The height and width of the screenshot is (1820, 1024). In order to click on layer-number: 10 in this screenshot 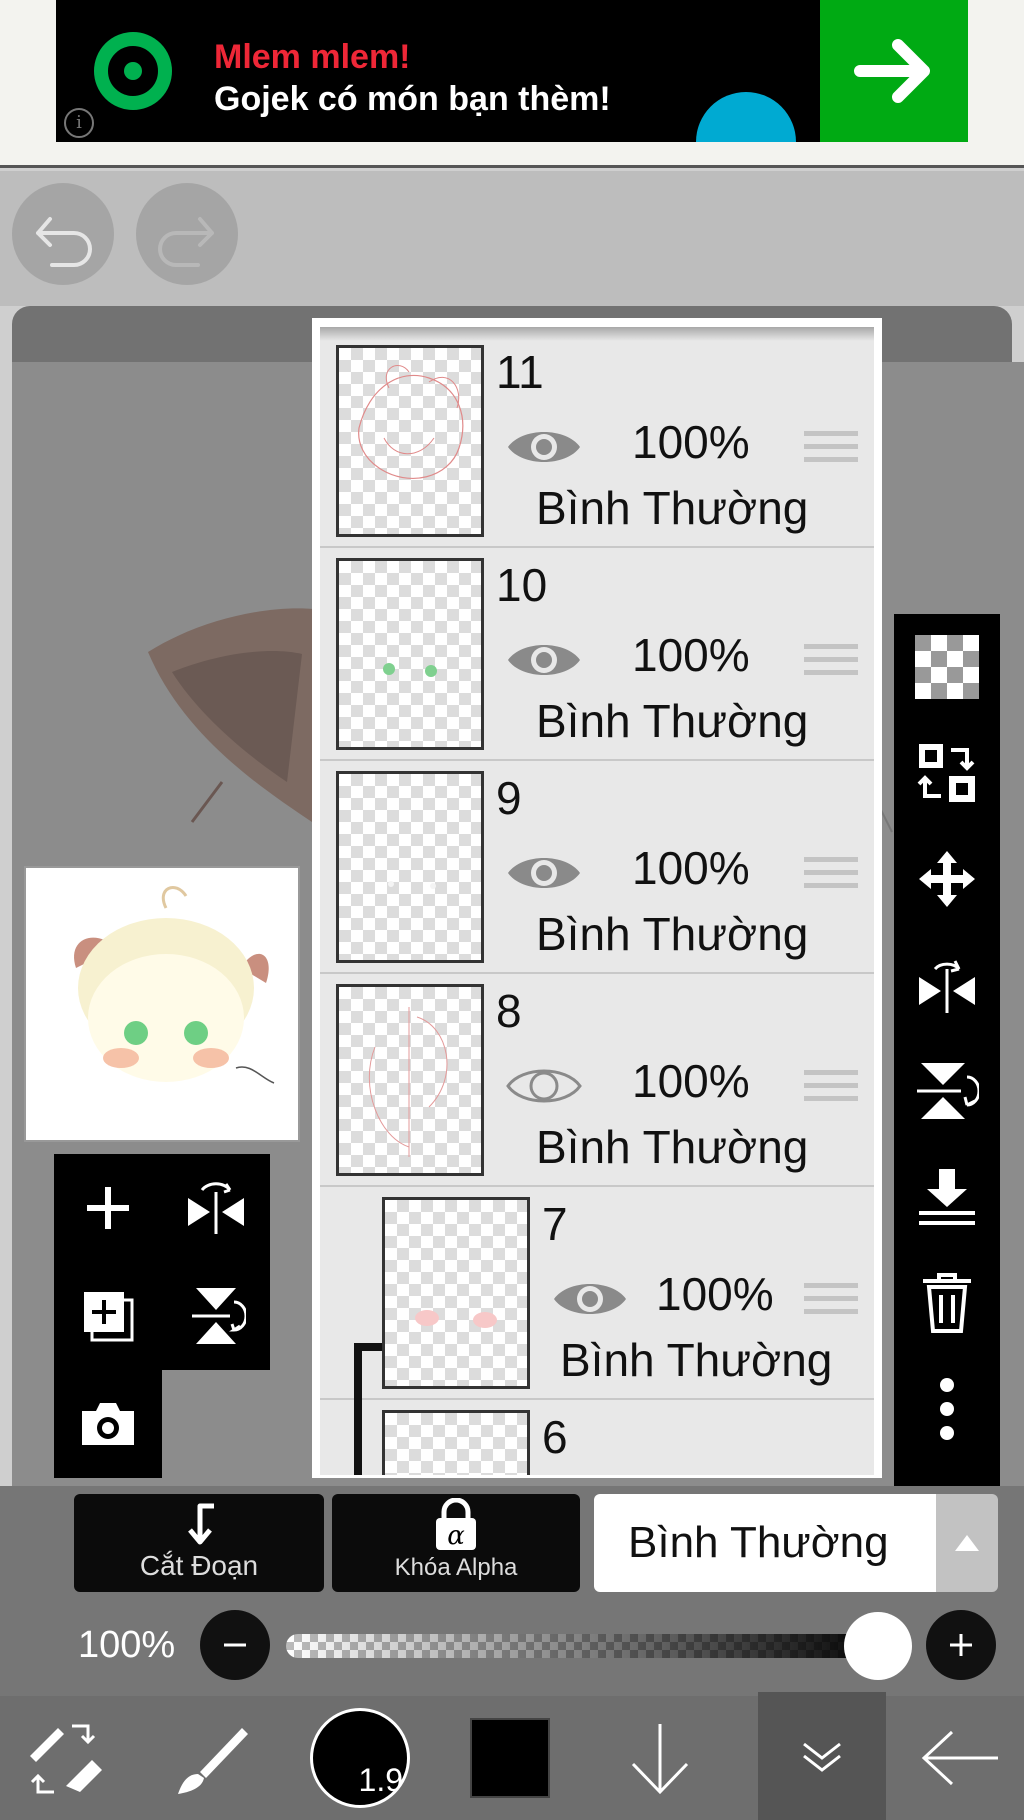, I will do `click(522, 585)`.